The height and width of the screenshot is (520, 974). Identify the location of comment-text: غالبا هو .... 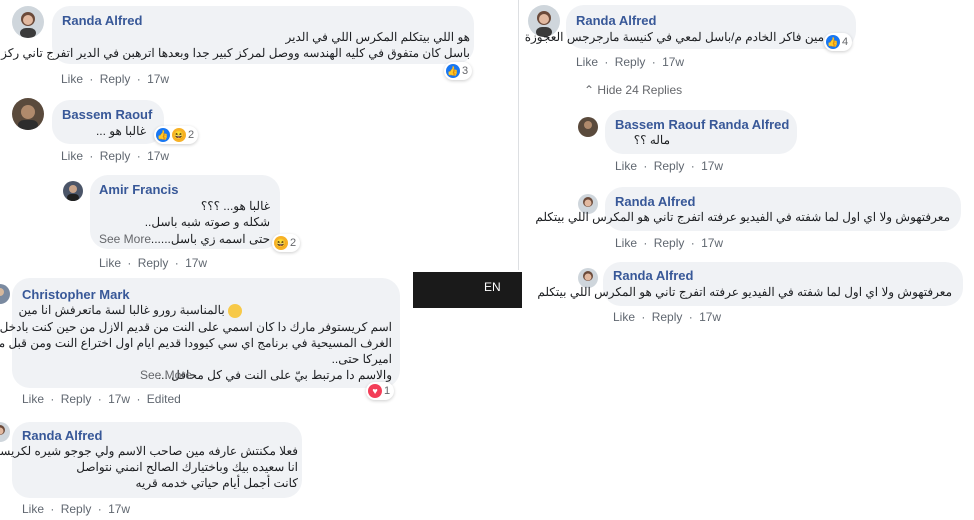
(120, 131).